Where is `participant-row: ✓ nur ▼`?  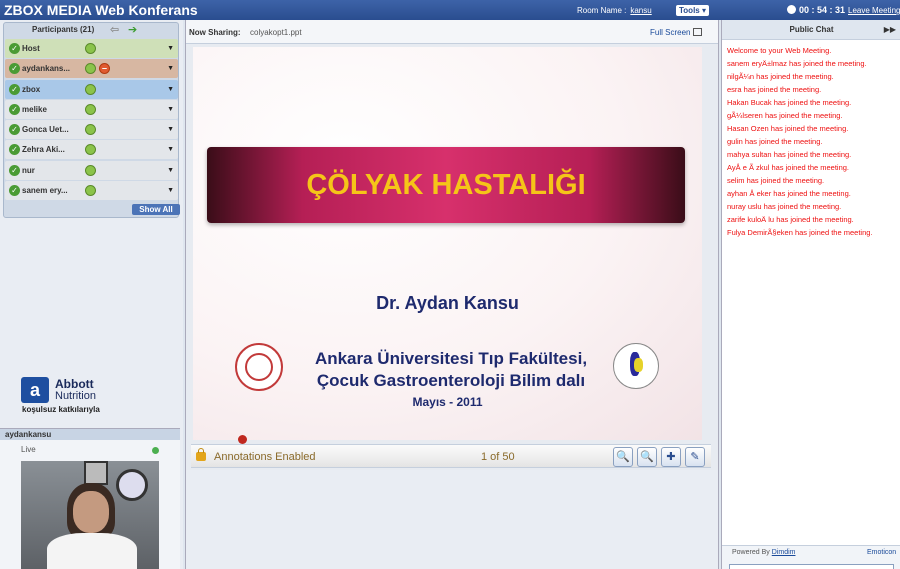 participant-row: ✓ nur ▼ is located at coordinates (91, 170).